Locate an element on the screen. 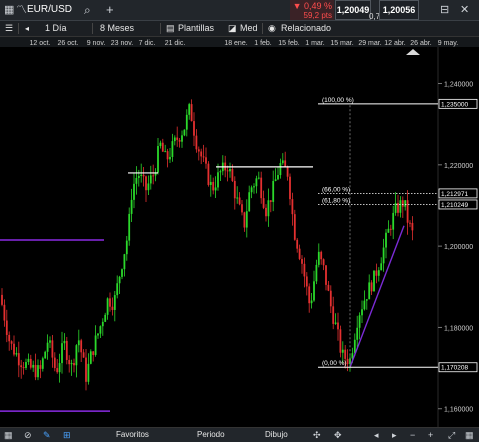 The image size is (479, 442). sidebar-toggle-icon: ☰ is located at coordinates (9, 28).